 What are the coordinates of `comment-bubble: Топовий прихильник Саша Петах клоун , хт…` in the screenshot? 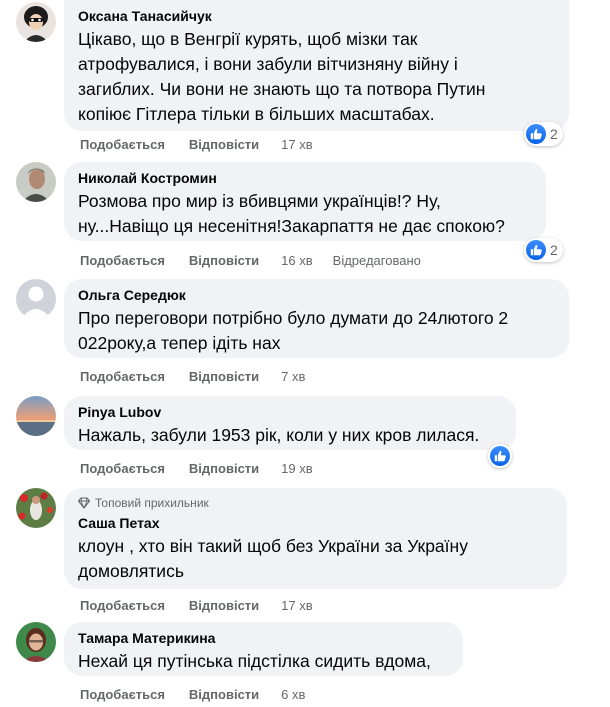 It's located at (315, 538).